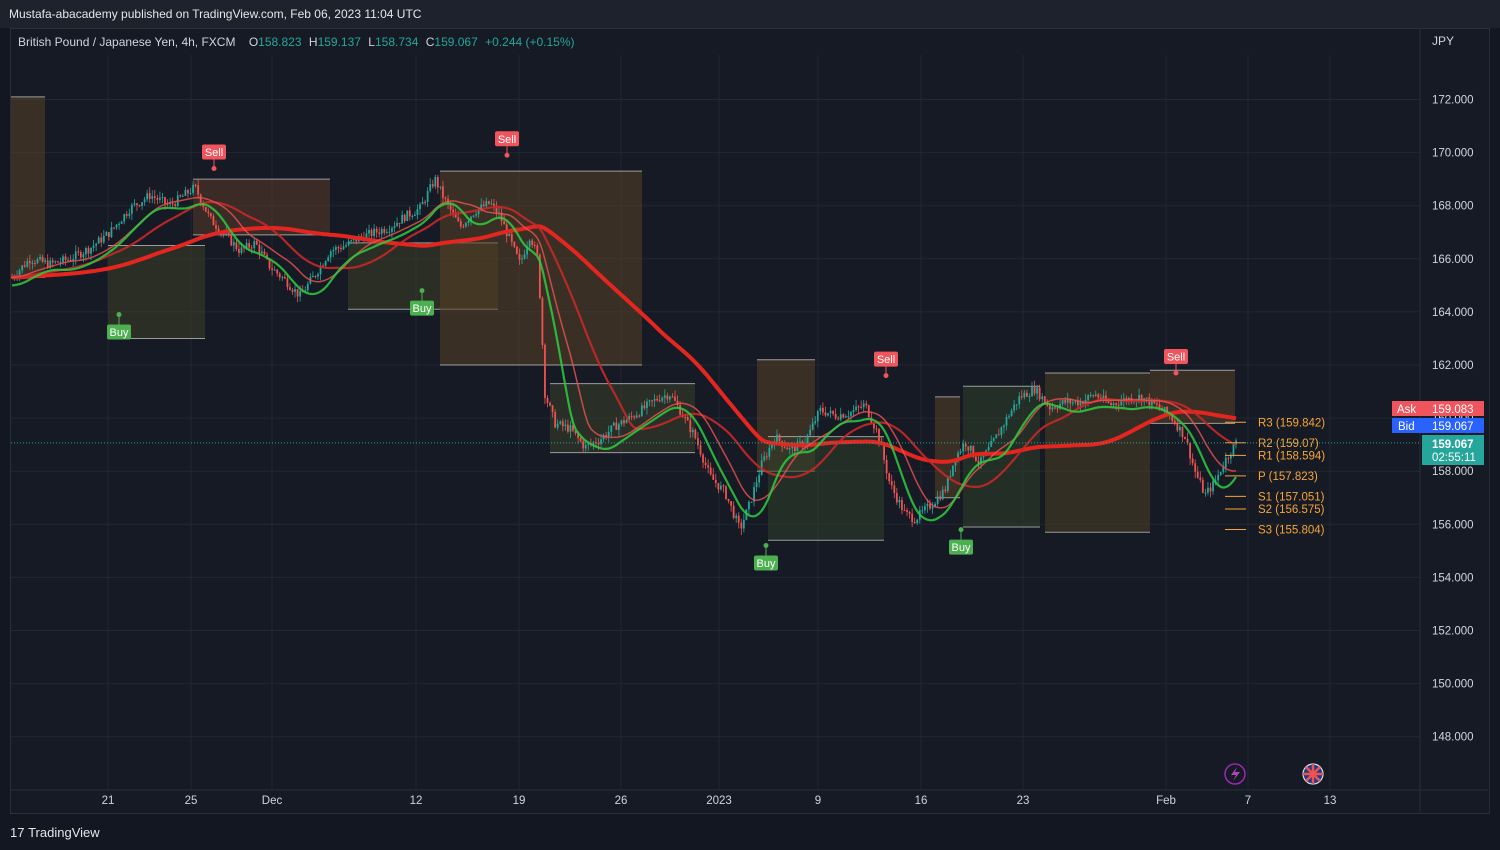  Describe the element at coordinates (1453, 260) in the screenshot. I see `y-tick-label: 166.000` at that location.